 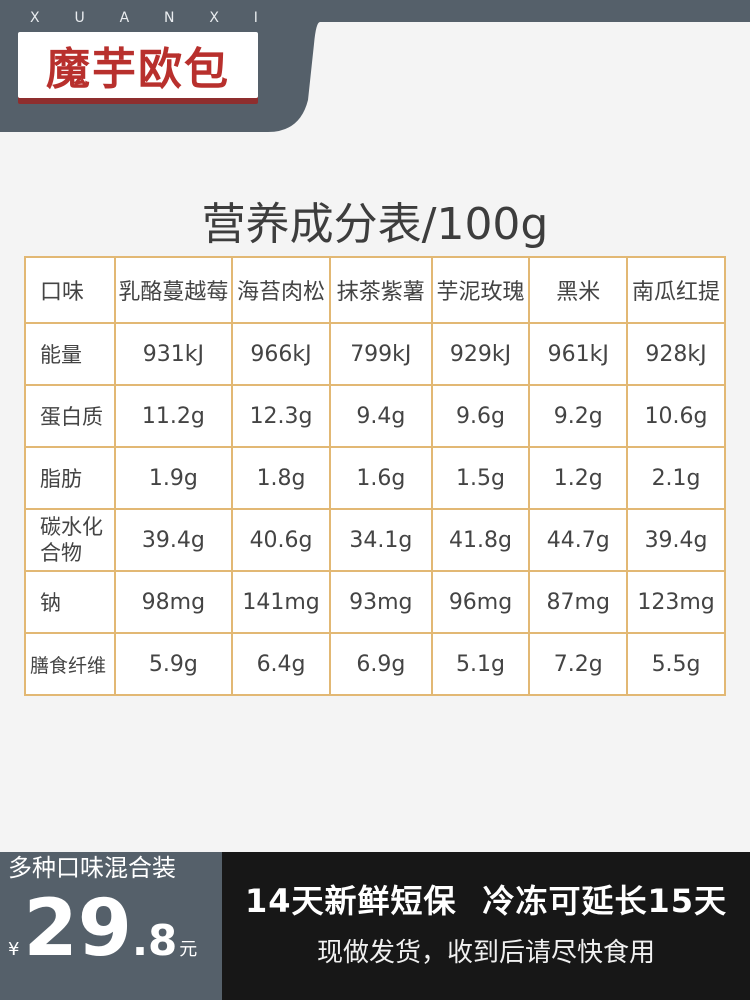 I want to click on table-cell: 5.1g, so click(x=481, y=665).